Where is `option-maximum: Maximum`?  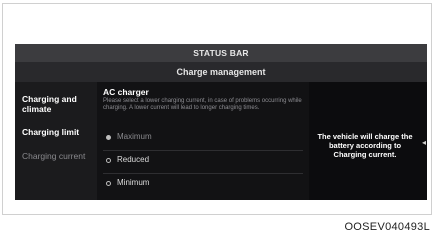 option-maximum: Maximum is located at coordinates (203, 139).